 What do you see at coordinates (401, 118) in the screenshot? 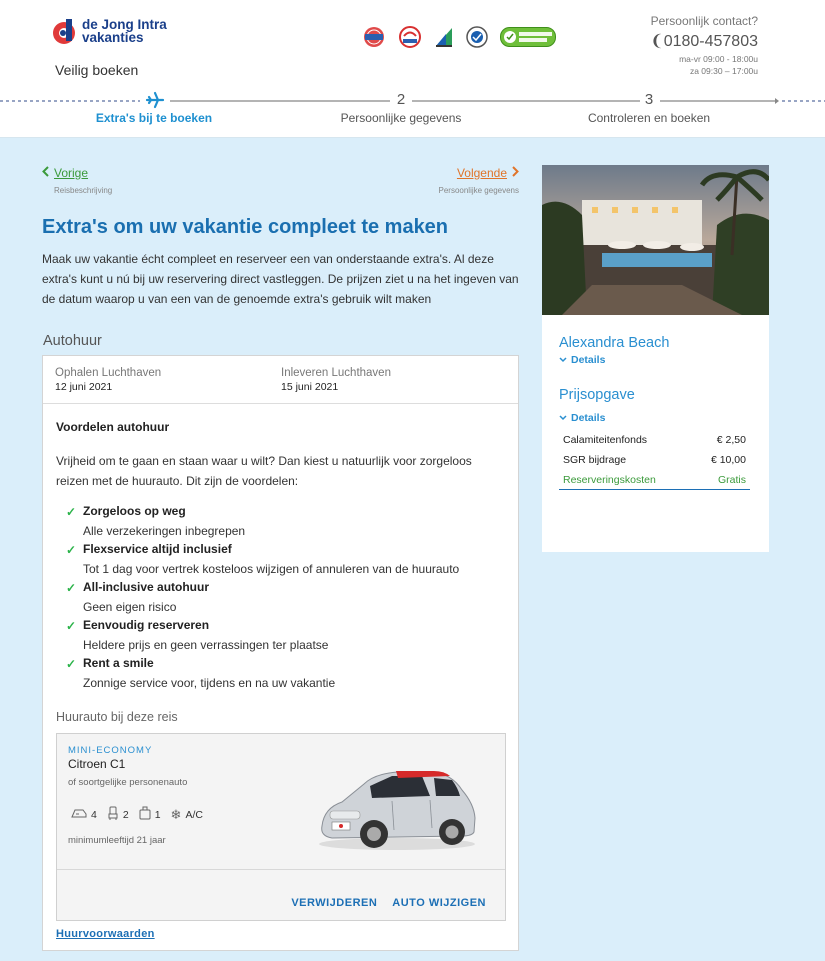
I see `step-2-label: Persoonlijke gegevens` at bounding box center [401, 118].